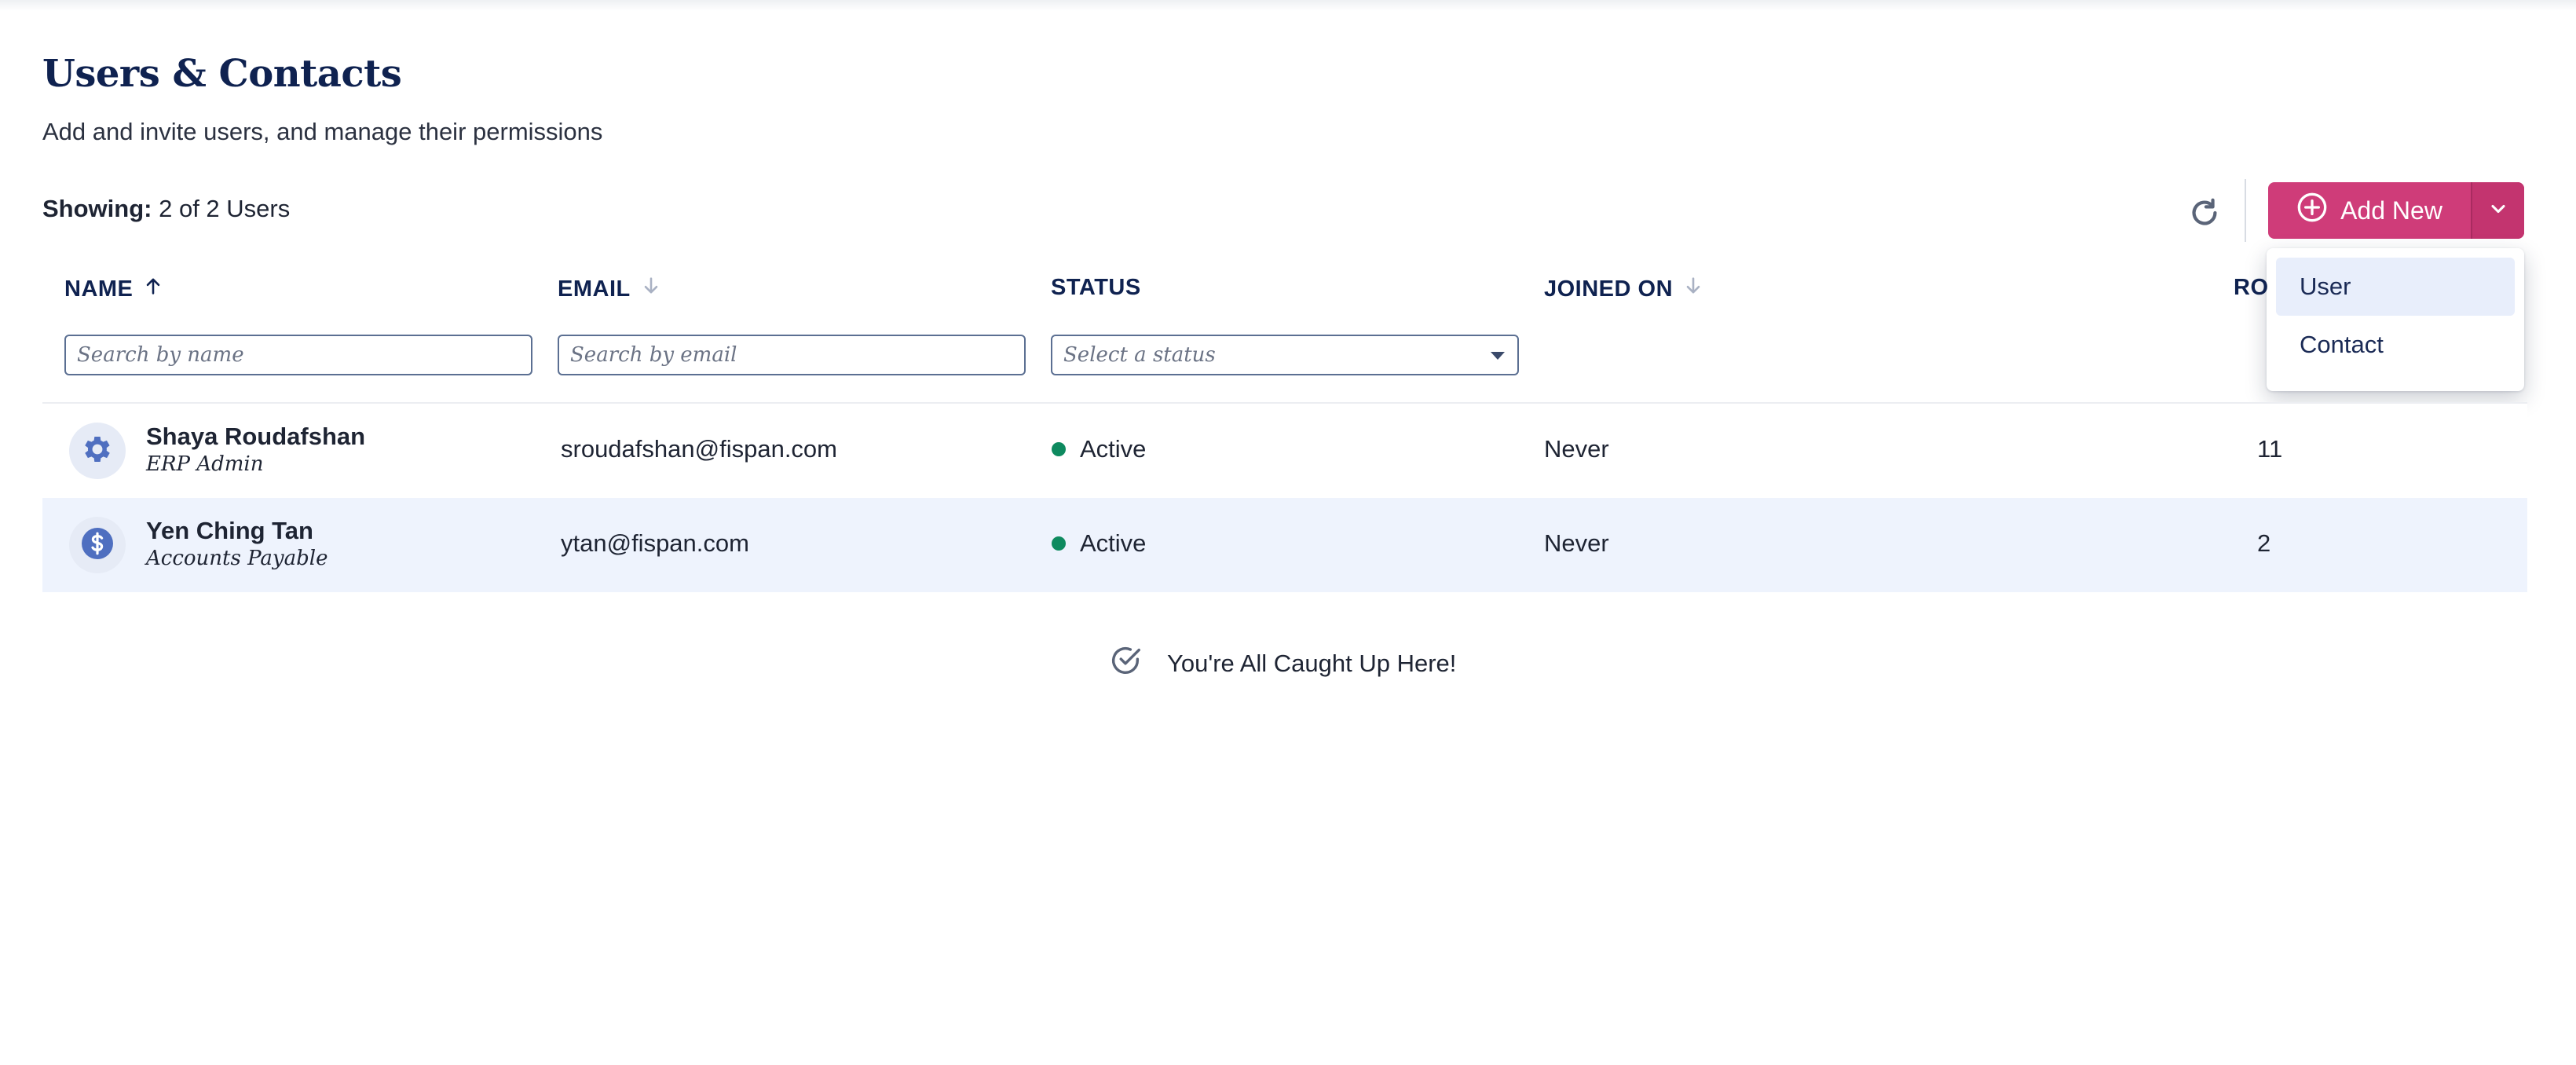  I want to click on page-title: Users & Contacts, so click(222, 74).